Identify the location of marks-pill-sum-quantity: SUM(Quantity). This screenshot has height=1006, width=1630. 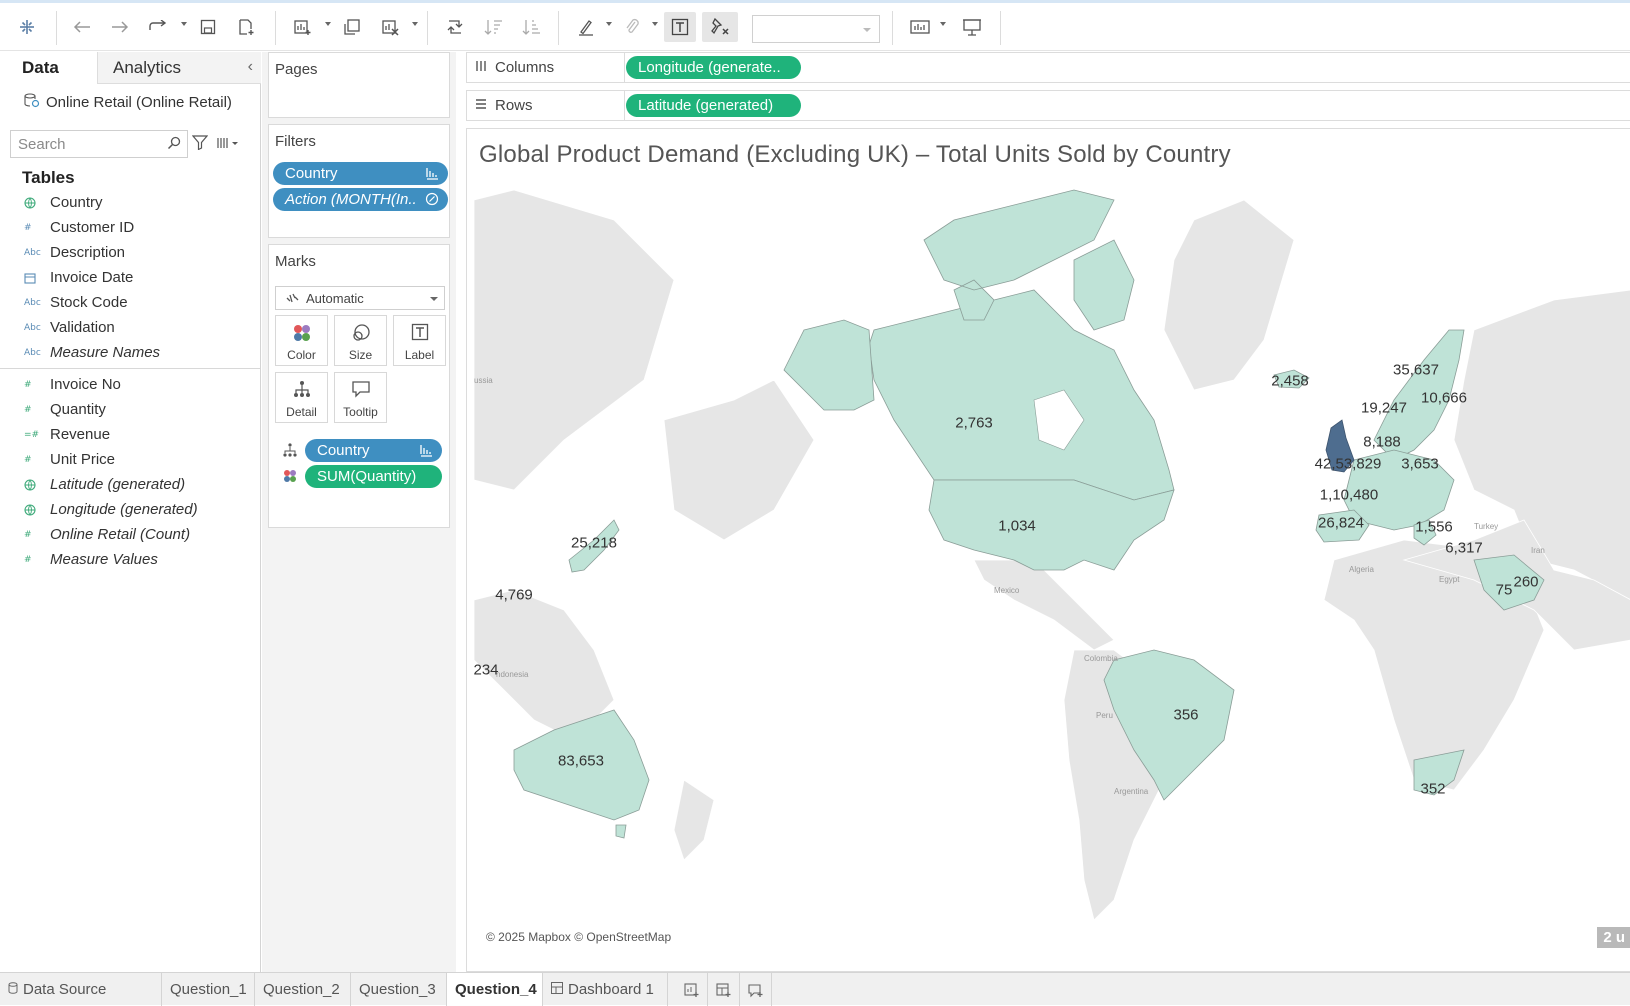
(373, 476).